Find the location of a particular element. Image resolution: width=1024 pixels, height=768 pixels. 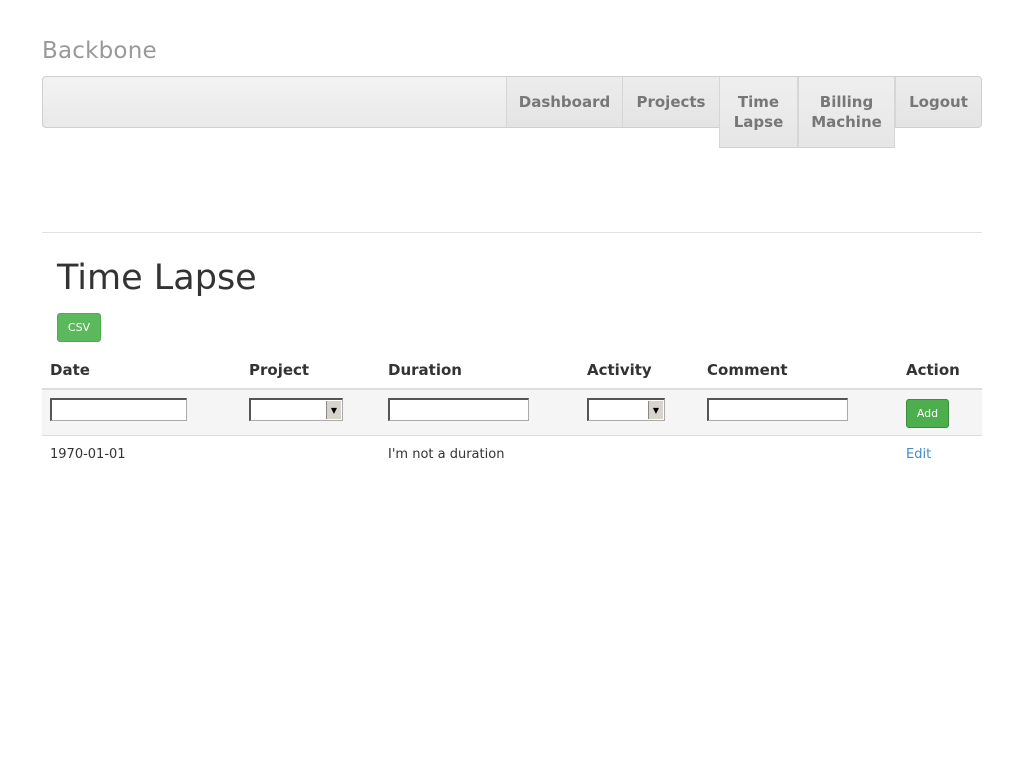

nav-logout: Logout is located at coordinates (938, 102).